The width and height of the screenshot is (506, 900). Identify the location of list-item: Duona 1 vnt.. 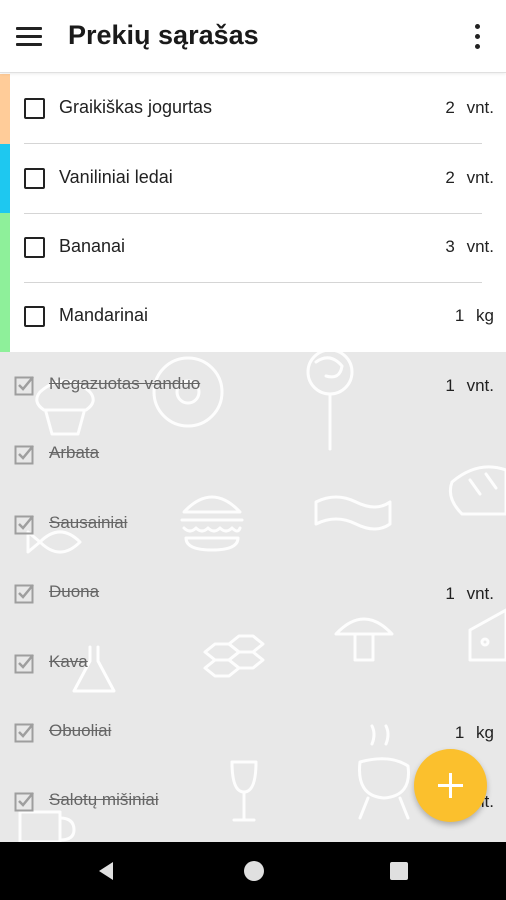
(253, 594).